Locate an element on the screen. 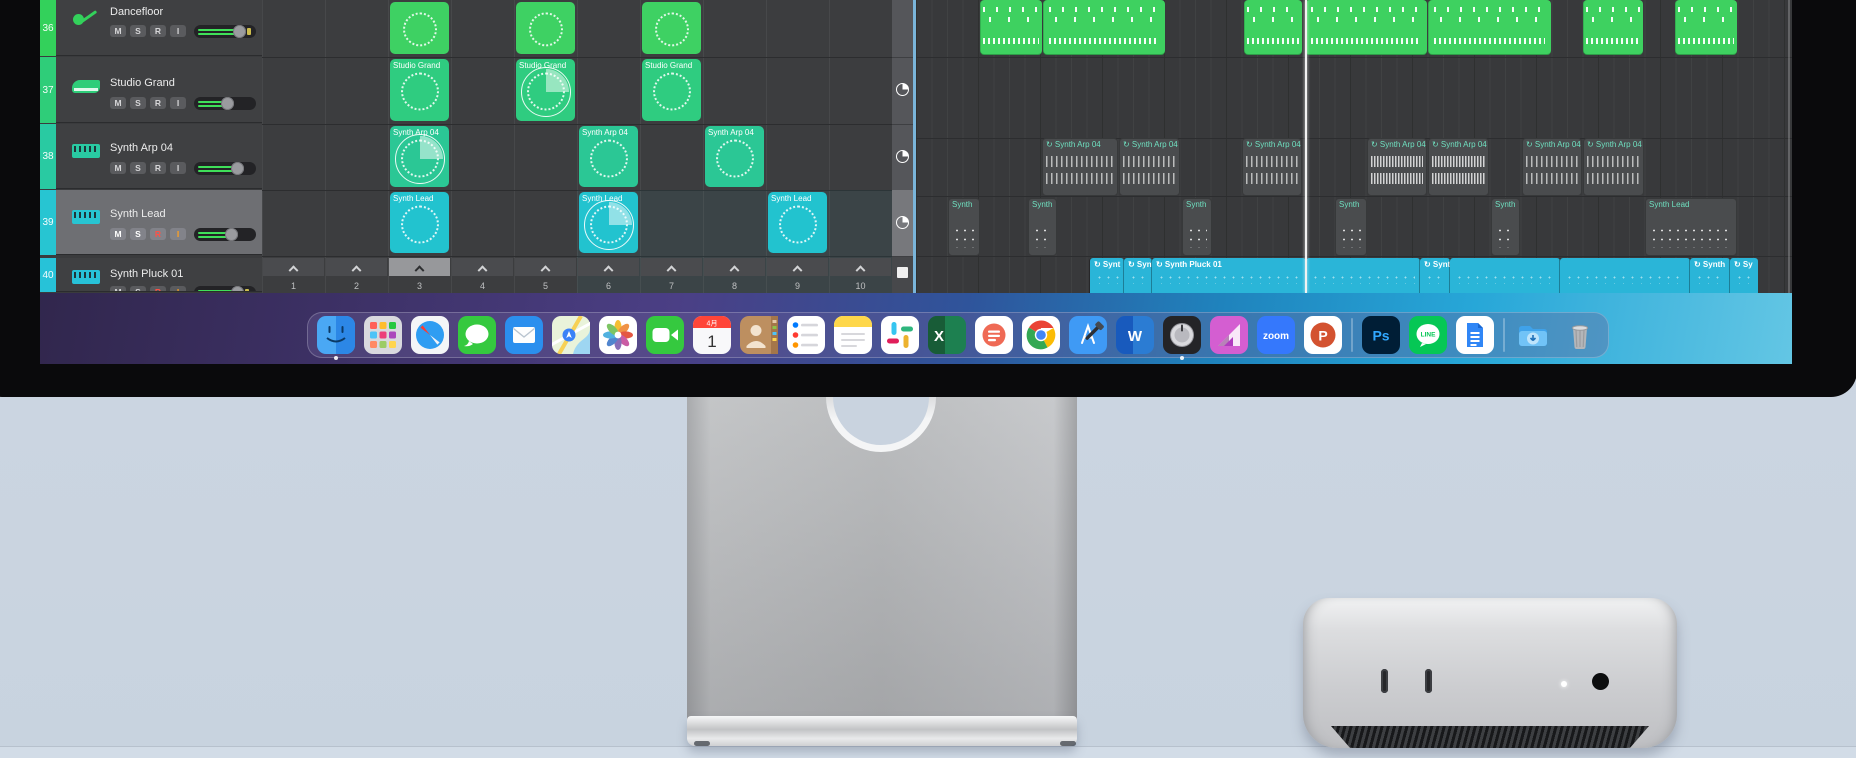 The width and height of the screenshot is (1856, 758). dock-maps-icon is located at coordinates (571, 335).